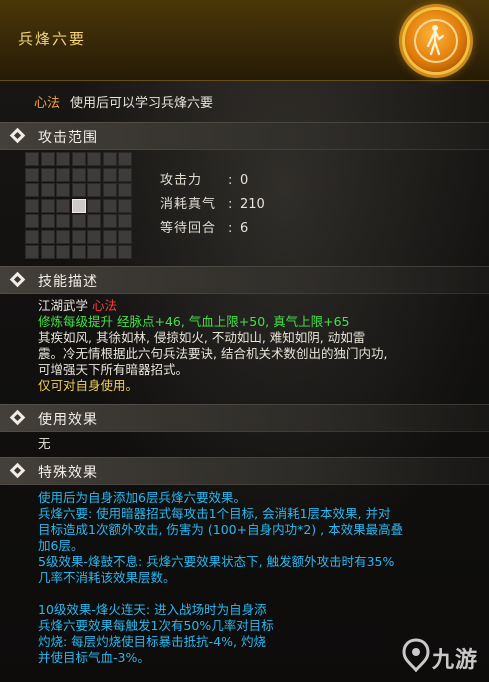 This screenshot has height=682, width=489. Describe the element at coordinates (77, 305) in the screenshot. I see `desc-line: 江湖武学 心法` at that location.